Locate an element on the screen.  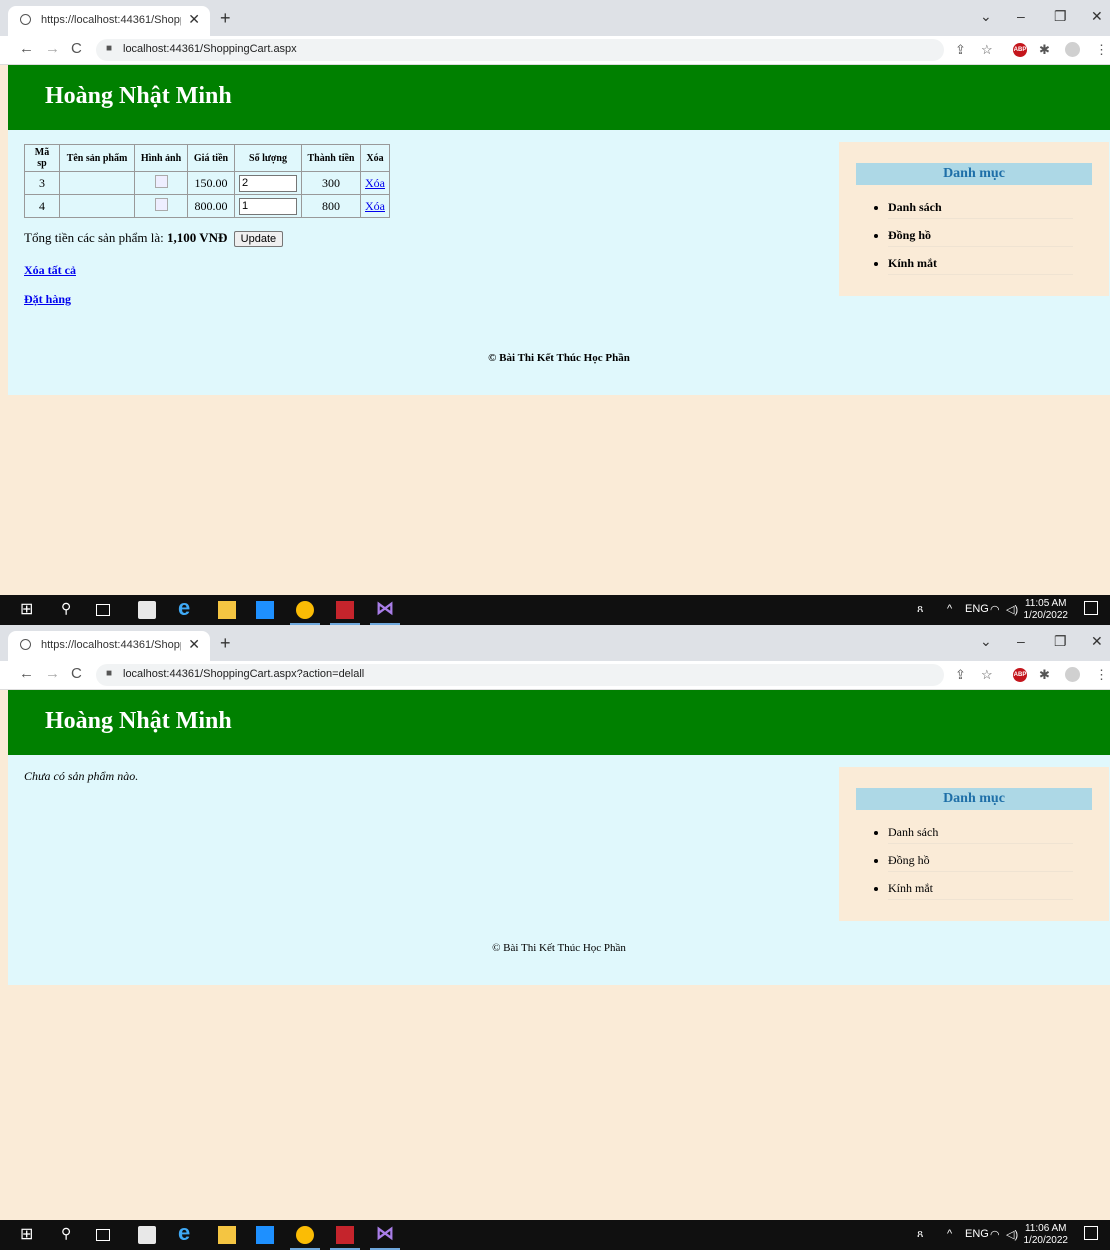
system-clock: 11:05 AM 1/20/2022 is located at coordinates (1046, 610).